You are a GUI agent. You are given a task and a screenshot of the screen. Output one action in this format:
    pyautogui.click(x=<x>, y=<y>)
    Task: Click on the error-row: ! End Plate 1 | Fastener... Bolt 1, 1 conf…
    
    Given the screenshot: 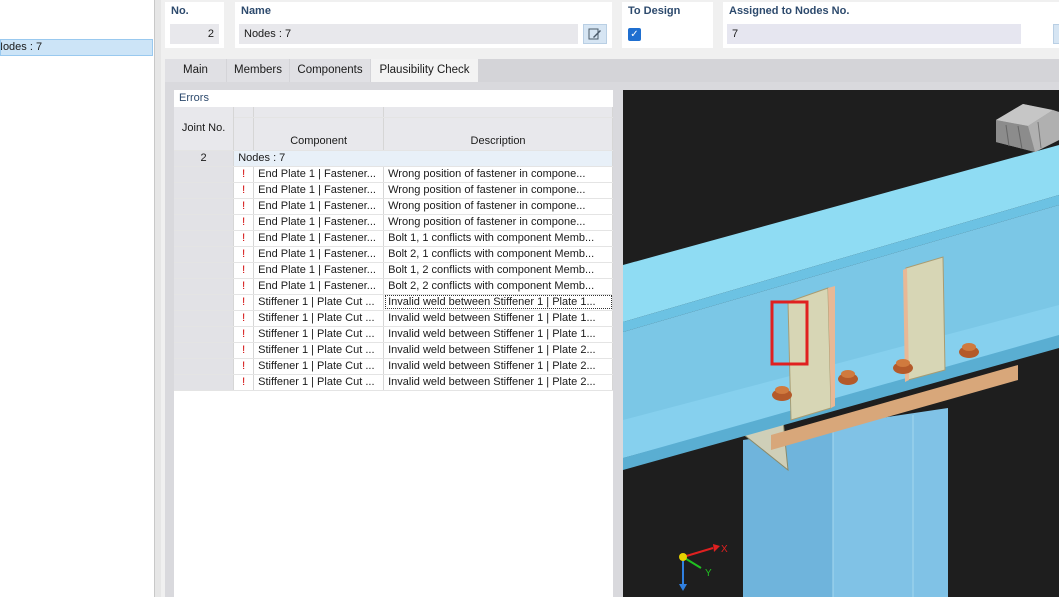 What is the action you would take?
    pyautogui.click(x=393, y=238)
    